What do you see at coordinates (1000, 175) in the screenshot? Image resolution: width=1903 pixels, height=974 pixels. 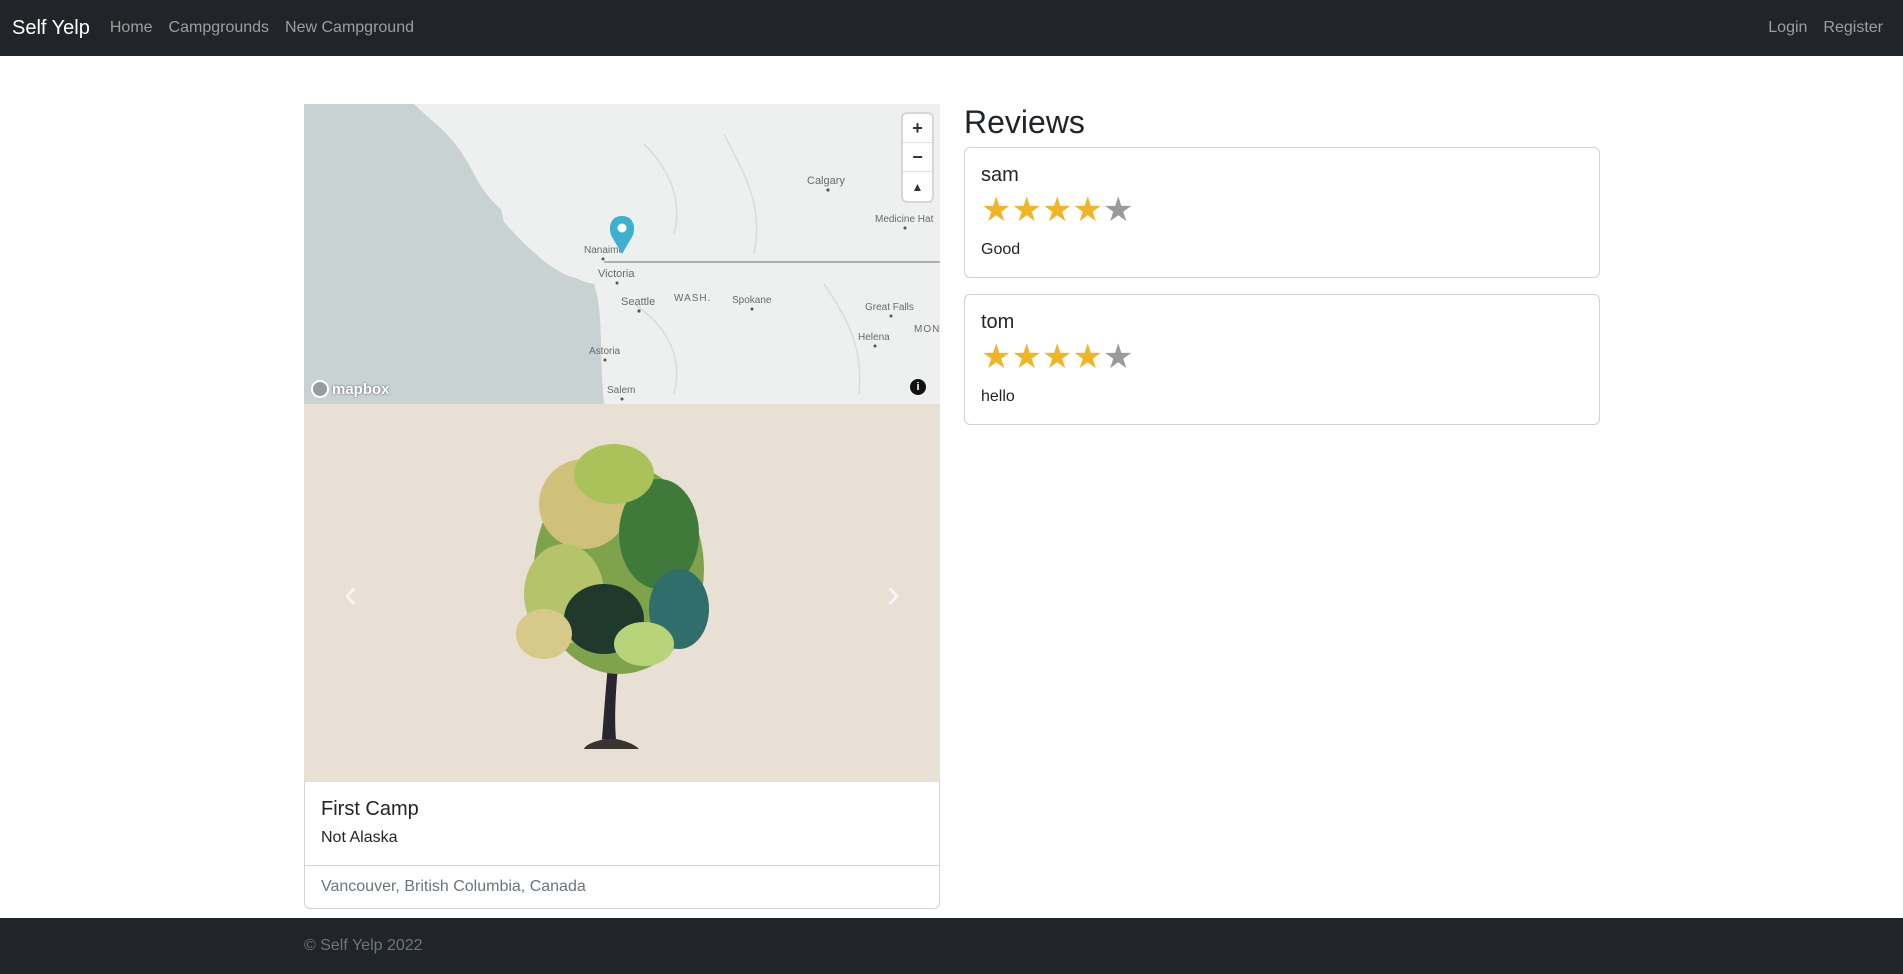 I see `review-author: sam` at bounding box center [1000, 175].